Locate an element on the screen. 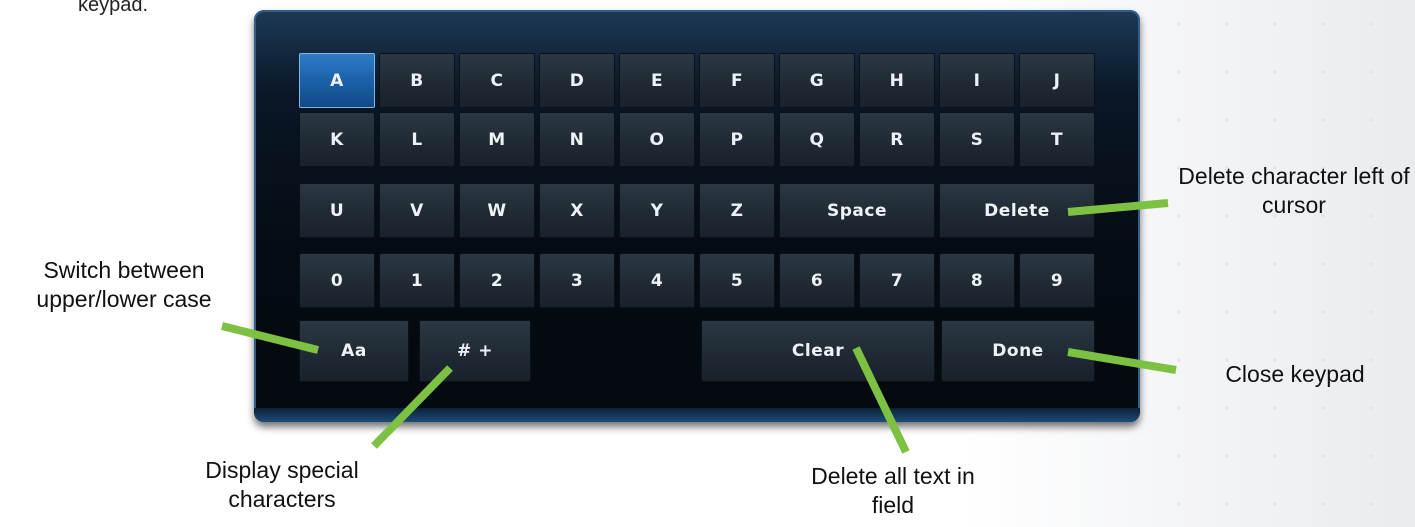 This screenshot has width=1415, height=527. callout-line-close is located at coordinates (1122, 361).